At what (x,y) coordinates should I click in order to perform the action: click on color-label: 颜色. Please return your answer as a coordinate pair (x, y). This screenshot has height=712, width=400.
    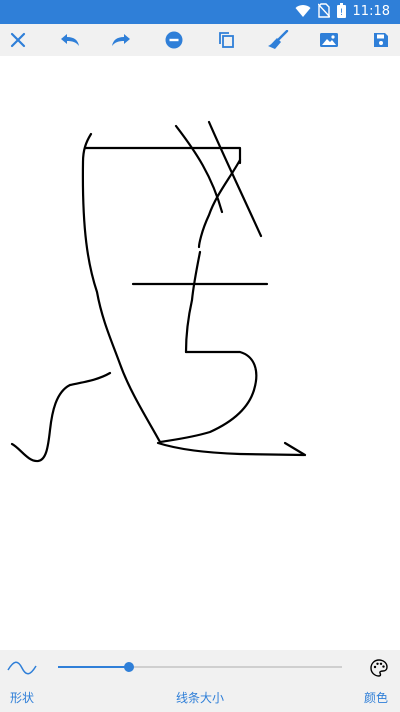
    Looking at the image, I should click on (376, 698).